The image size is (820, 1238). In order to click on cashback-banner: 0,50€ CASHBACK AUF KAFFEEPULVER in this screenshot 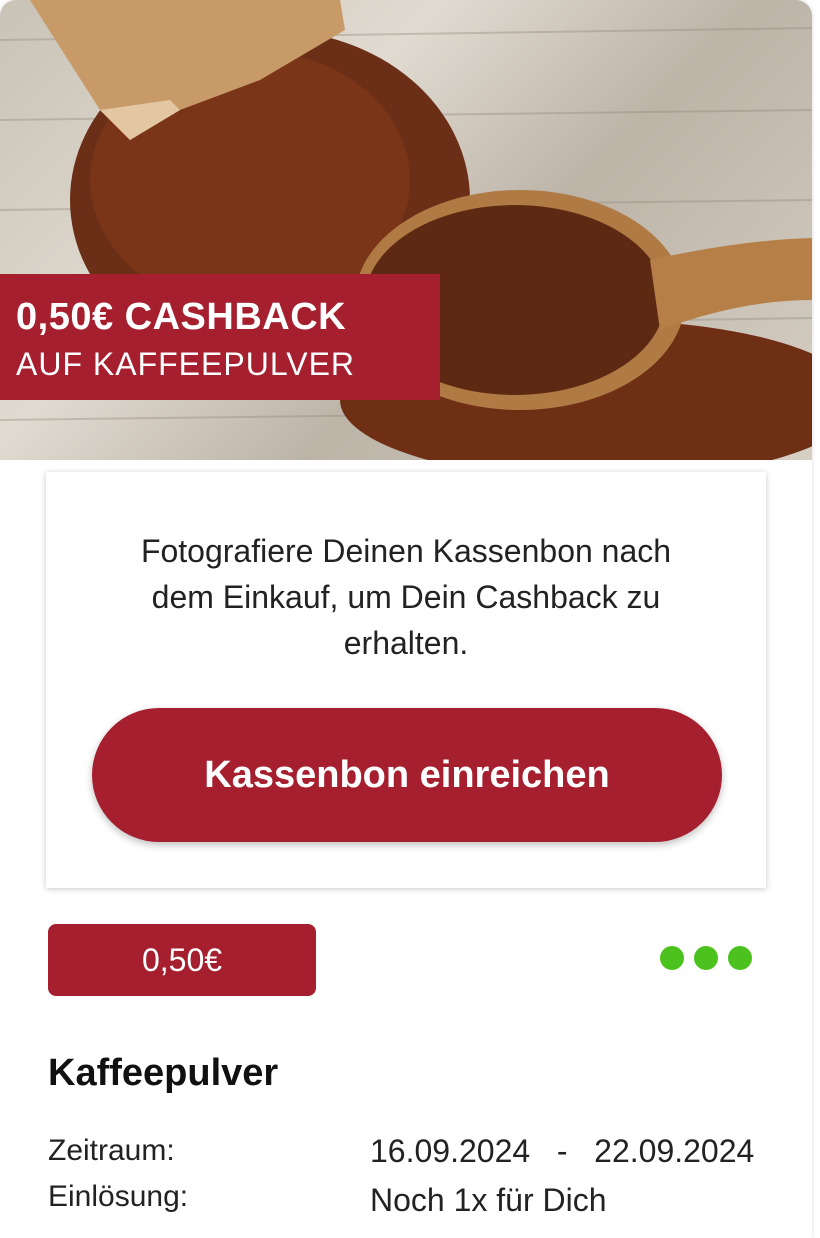, I will do `click(220, 337)`.